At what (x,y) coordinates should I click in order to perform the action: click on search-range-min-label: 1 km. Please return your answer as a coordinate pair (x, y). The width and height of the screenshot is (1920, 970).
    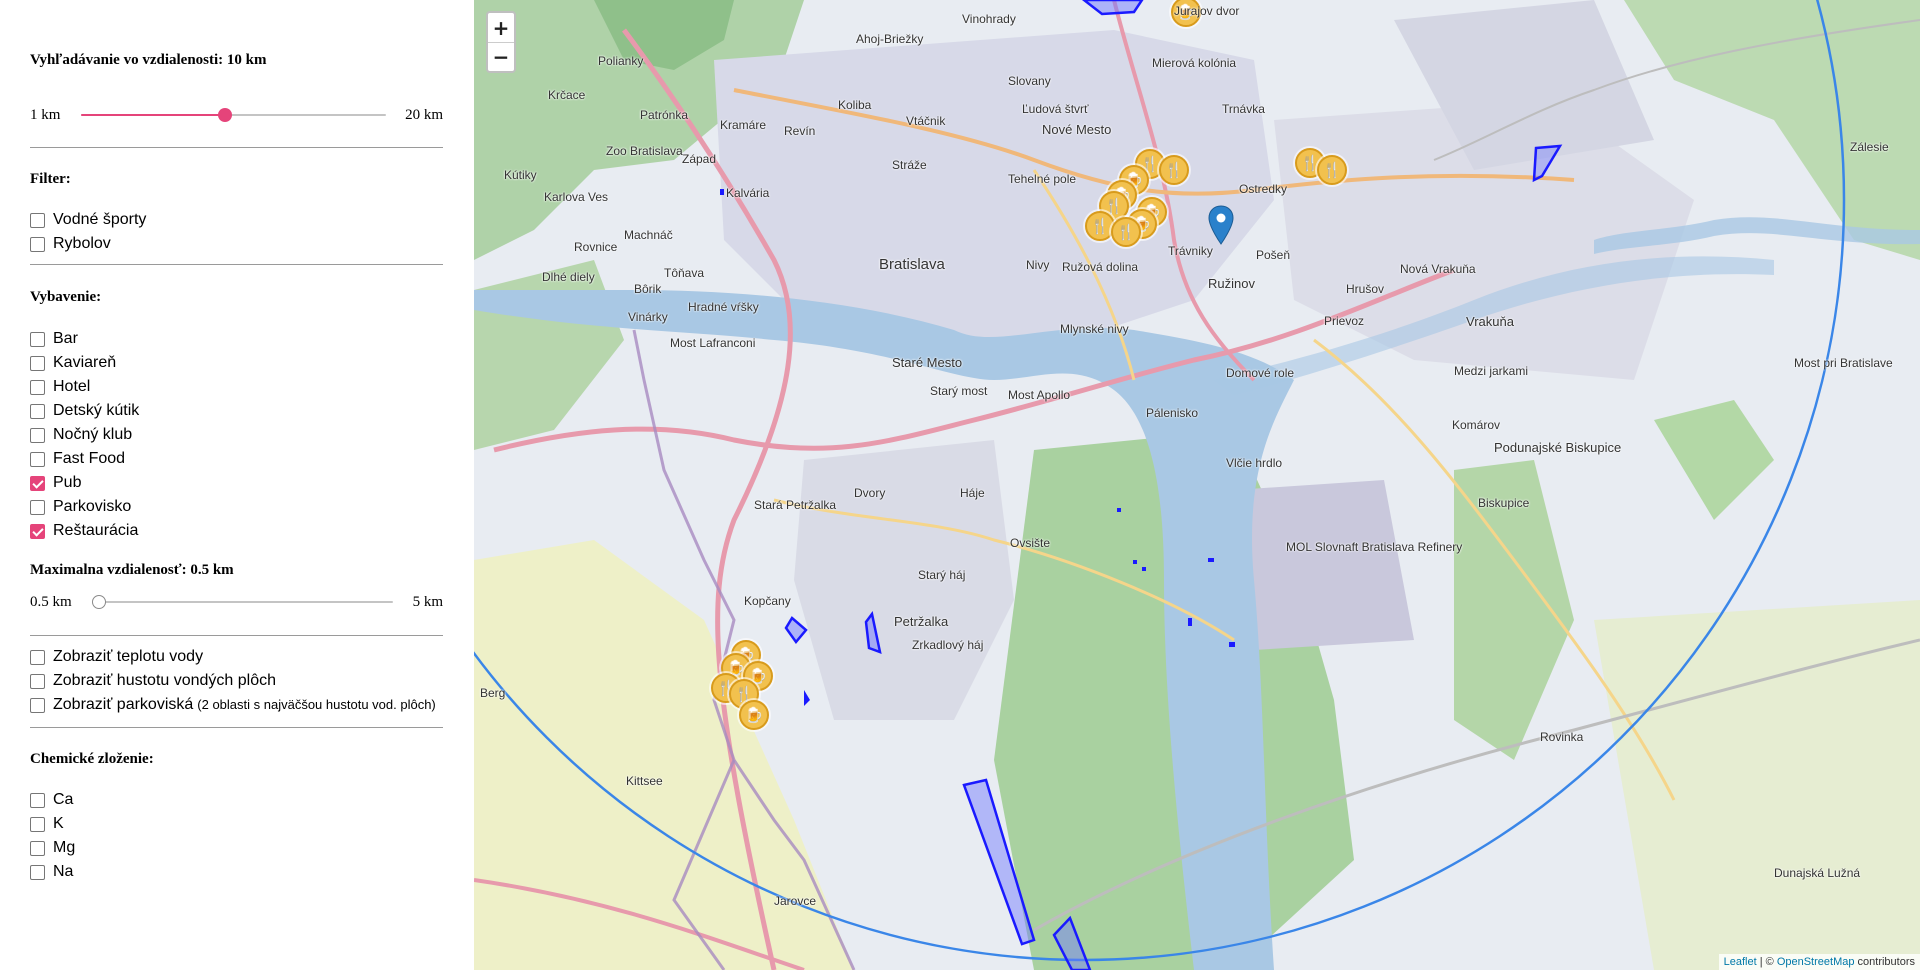
    Looking at the image, I should click on (45, 115).